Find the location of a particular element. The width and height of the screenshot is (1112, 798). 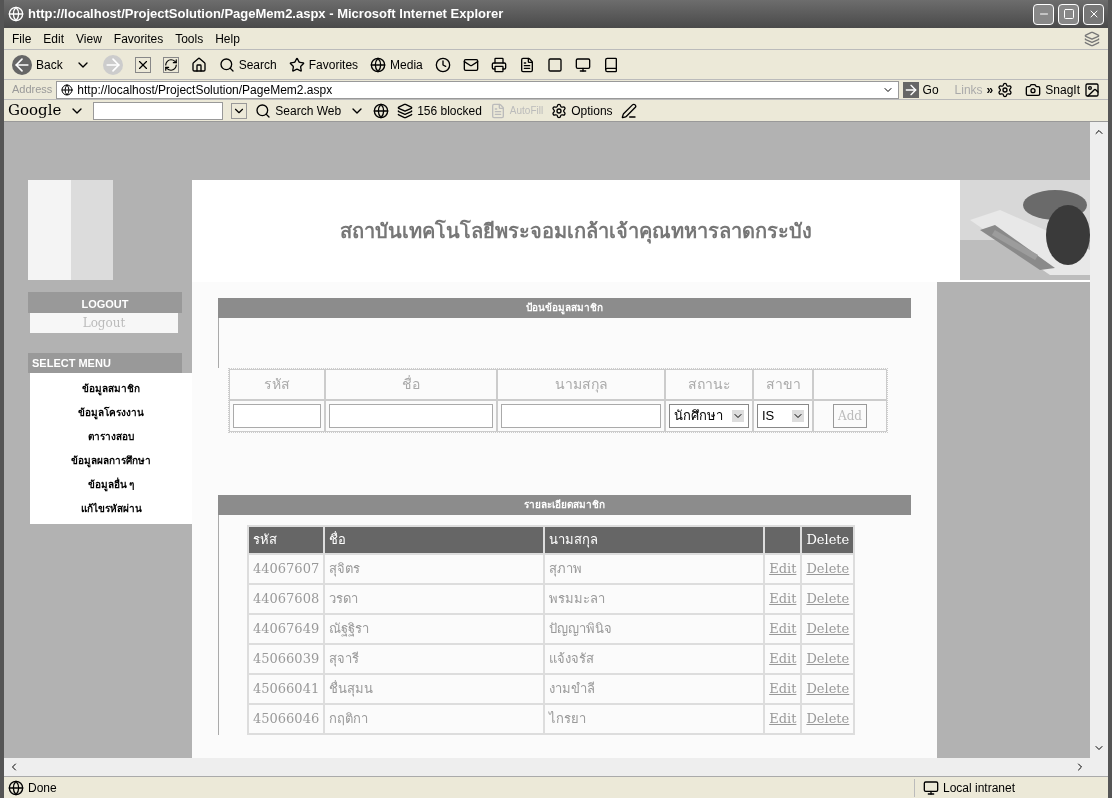

search-web-button: Search Web is located at coordinates (298, 110).